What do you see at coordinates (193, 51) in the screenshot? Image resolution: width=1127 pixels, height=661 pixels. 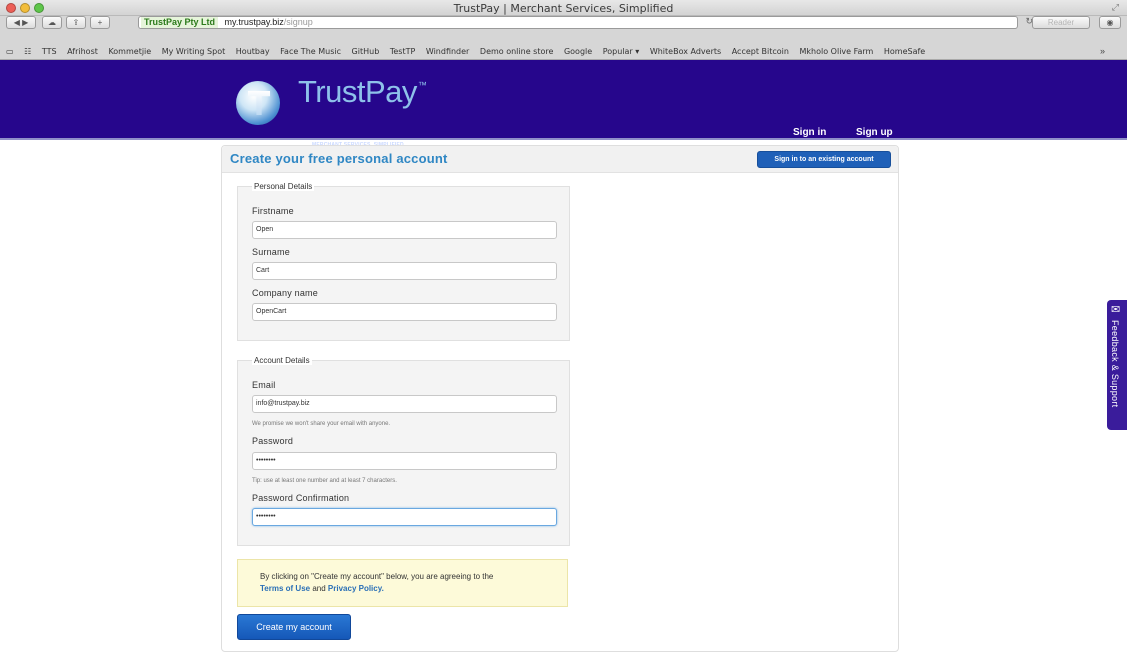 I see `bookmark-item: My Writing Spot` at bounding box center [193, 51].